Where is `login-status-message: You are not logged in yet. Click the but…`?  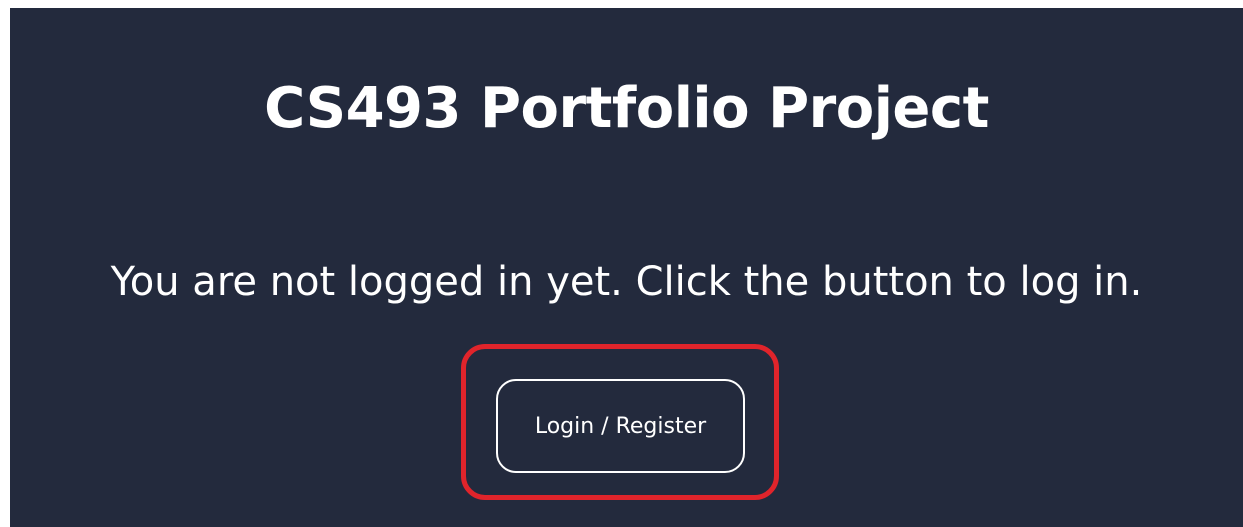
login-status-message: You are not logged in yet. Click the but… is located at coordinates (626, 282).